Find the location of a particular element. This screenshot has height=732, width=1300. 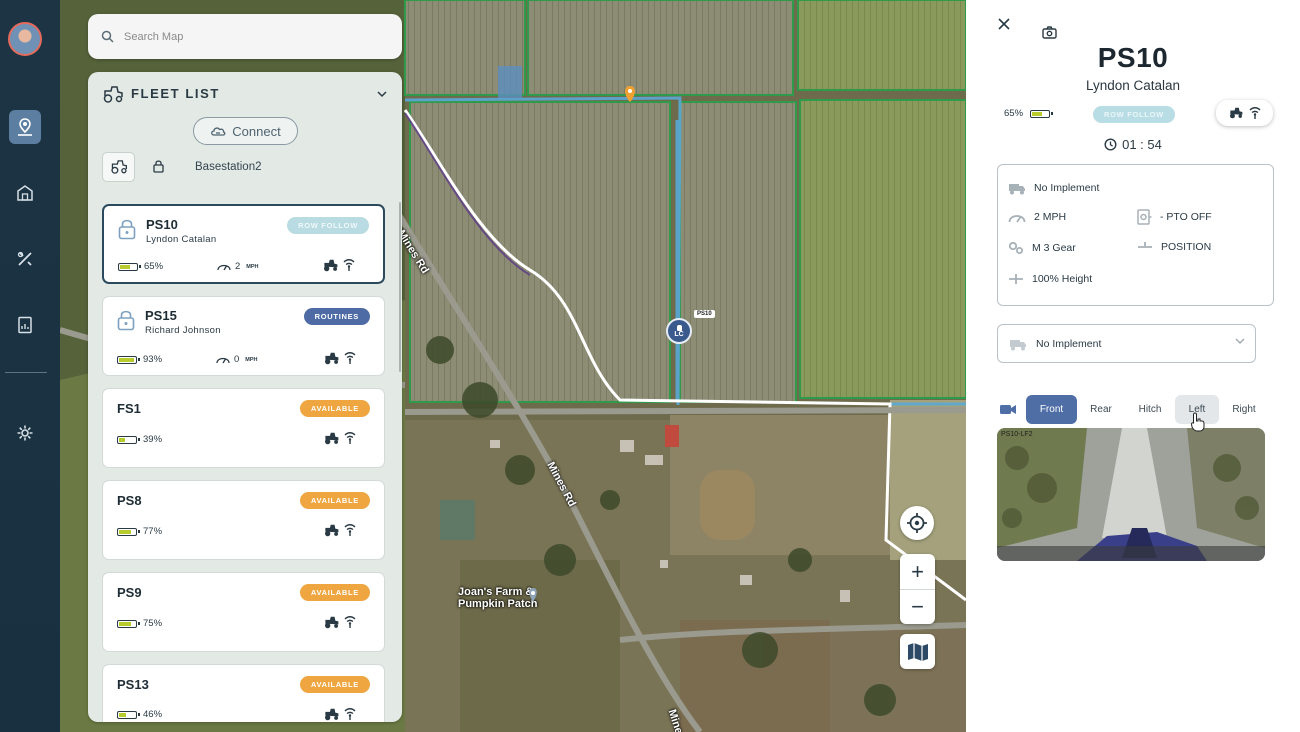

battery-indicator: 93% is located at coordinates (139, 359).